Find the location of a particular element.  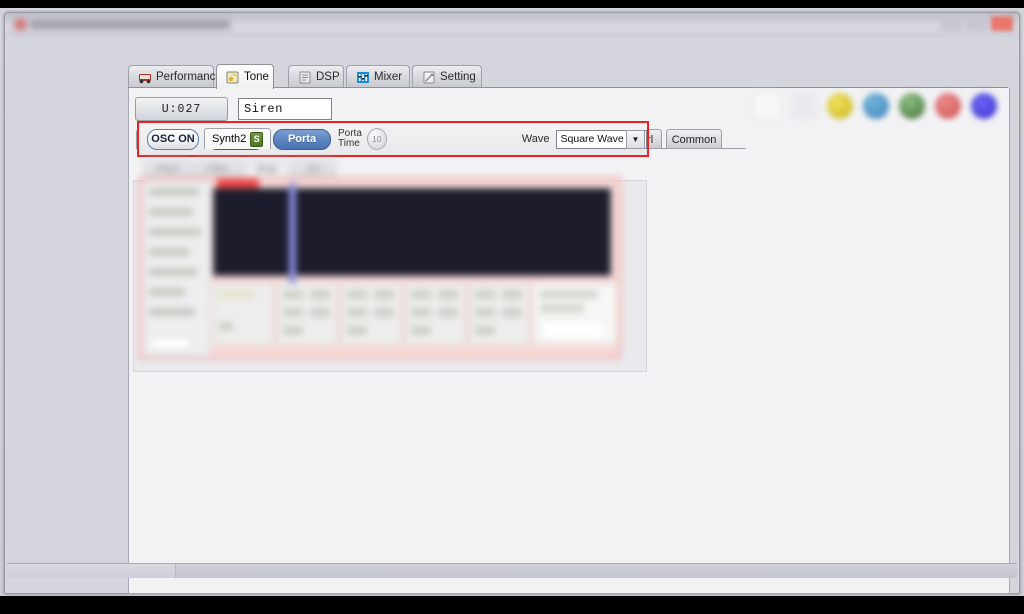

porta-time-label: Porta Time is located at coordinates (350, 139).